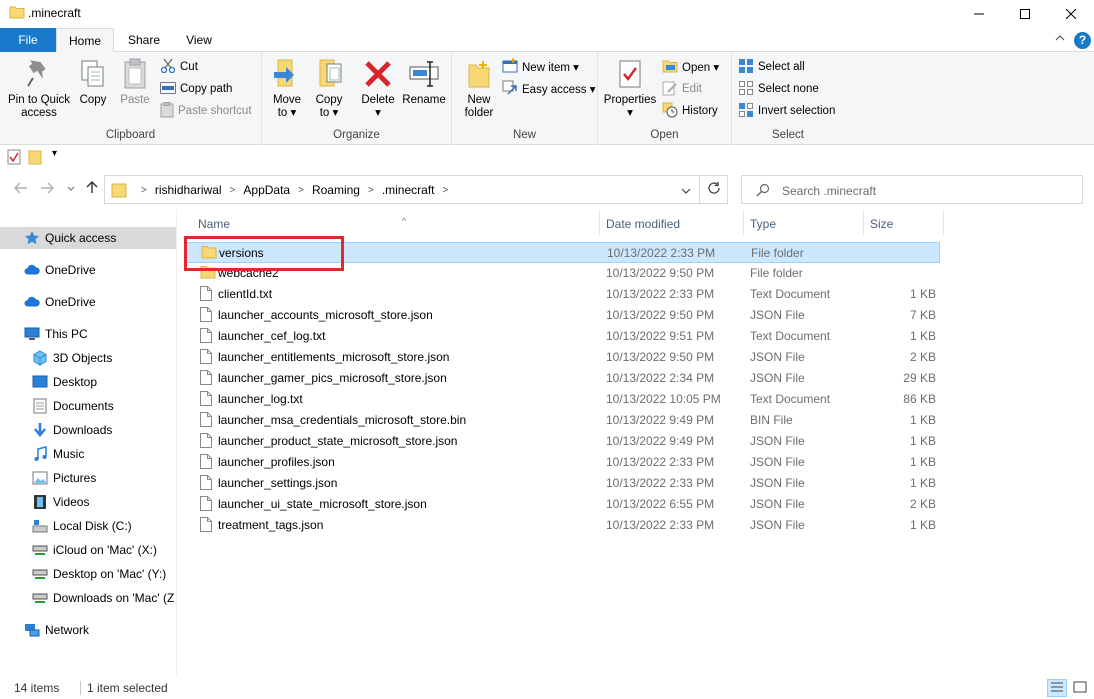  What do you see at coordinates (408, 190) in the screenshot?
I see `breadcrumb-item: .minecraft` at bounding box center [408, 190].